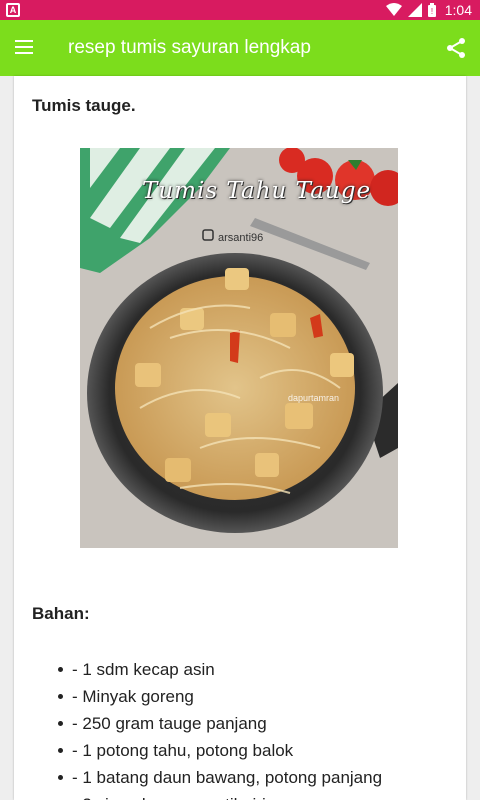 The image size is (480, 800). Describe the element at coordinates (258, 795) in the screenshot. I see `list-item: - 3 siung bawang putih, iris` at that location.